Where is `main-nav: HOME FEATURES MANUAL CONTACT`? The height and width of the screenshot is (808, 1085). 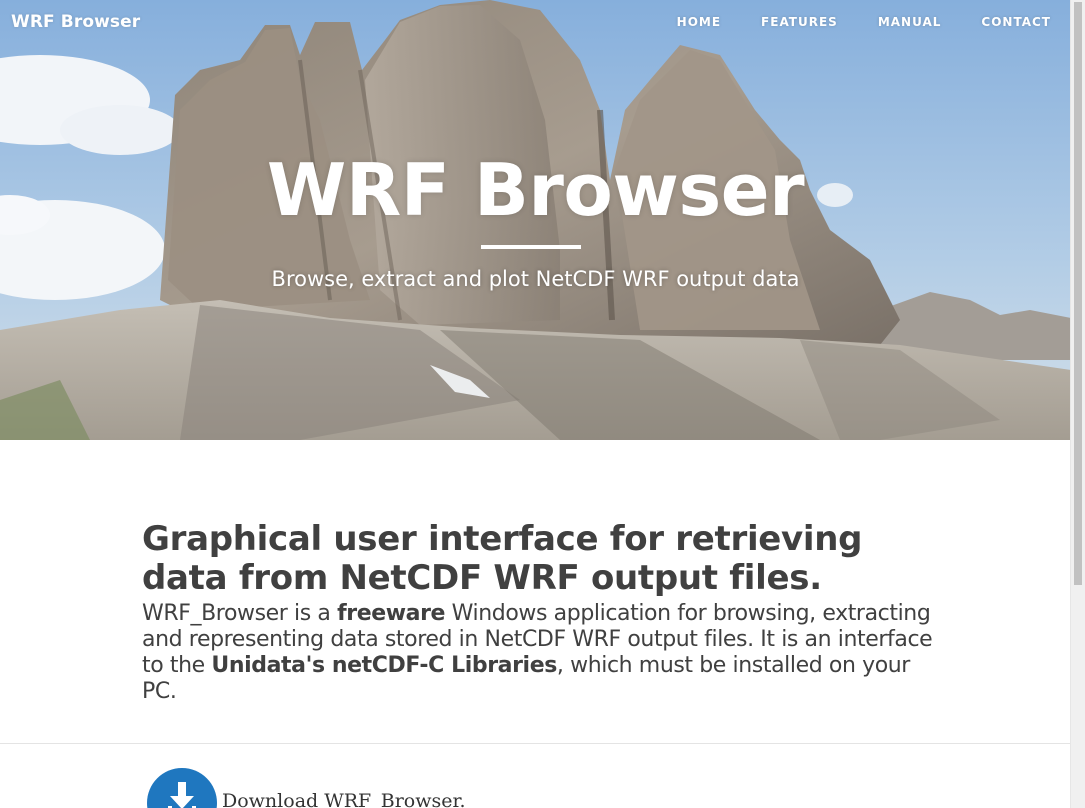 main-nav: HOME FEATURES MANUAL CONTACT is located at coordinates (854, 22).